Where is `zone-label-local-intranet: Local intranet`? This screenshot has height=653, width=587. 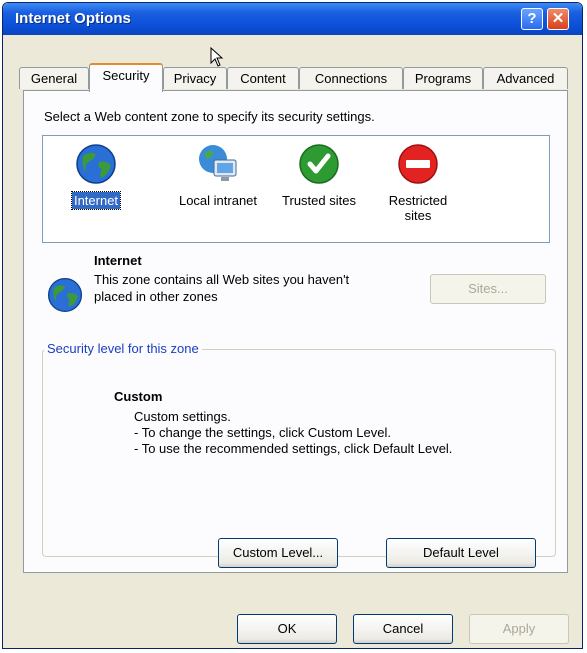
zone-label-local-intranet: Local intranet is located at coordinates (218, 200).